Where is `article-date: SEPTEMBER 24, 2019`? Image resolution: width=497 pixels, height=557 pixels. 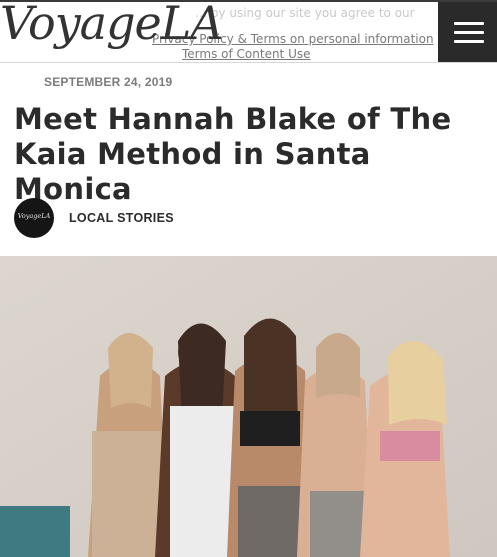
article-date: SEPTEMBER 24, 2019 is located at coordinates (108, 82).